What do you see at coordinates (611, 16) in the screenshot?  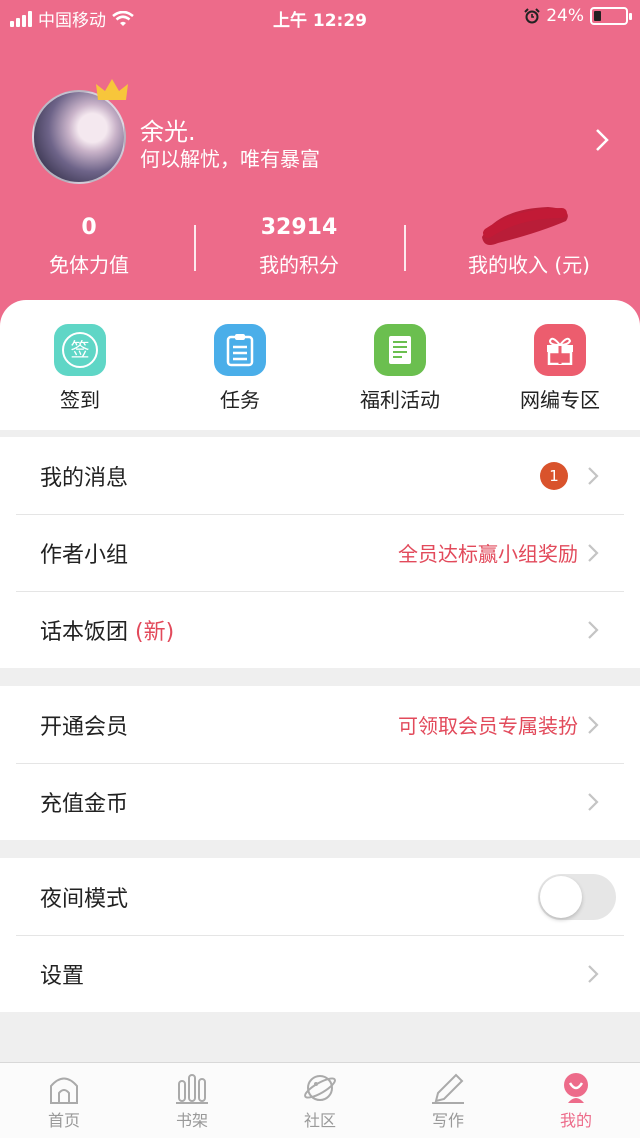 I see `battery-icon` at bounding box center [611, 16].